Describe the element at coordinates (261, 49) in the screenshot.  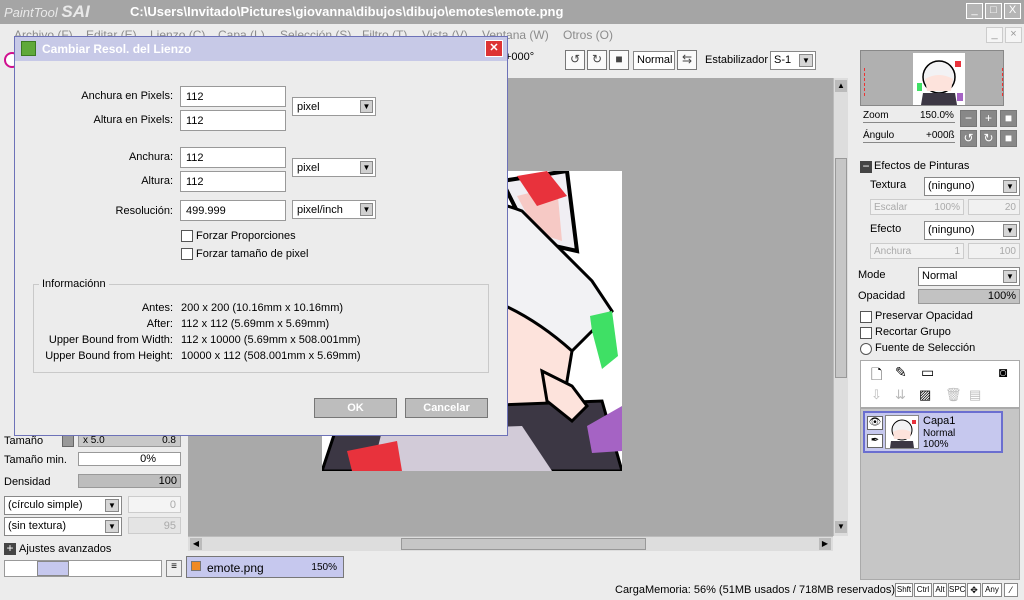
I see `dialog-title-bar: Cambiar Resol. del Lienzo ✕` at that location.